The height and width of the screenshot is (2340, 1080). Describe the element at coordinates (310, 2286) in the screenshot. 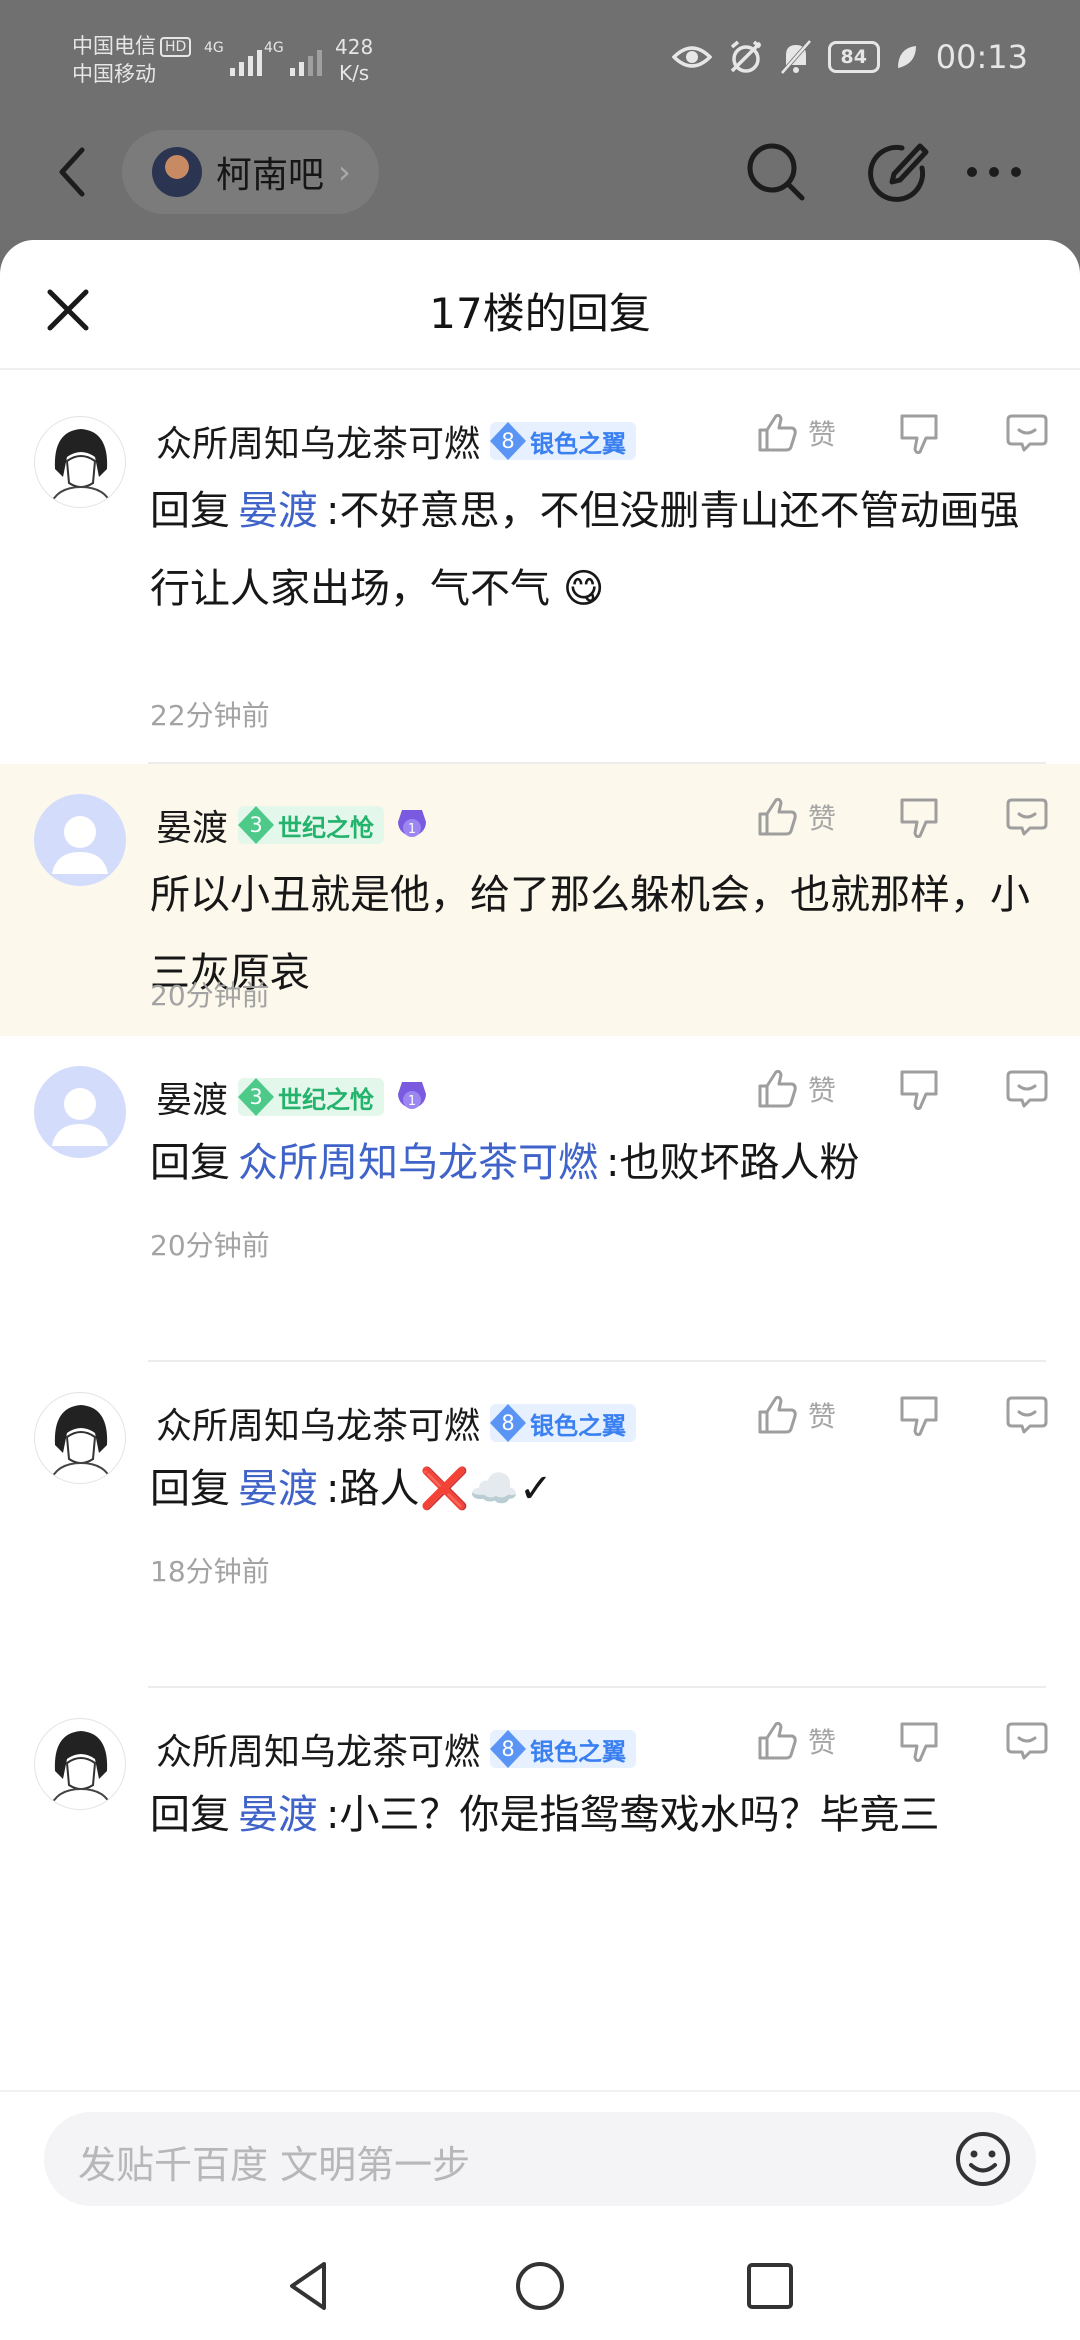

I see `nav-back-icon` at that location.